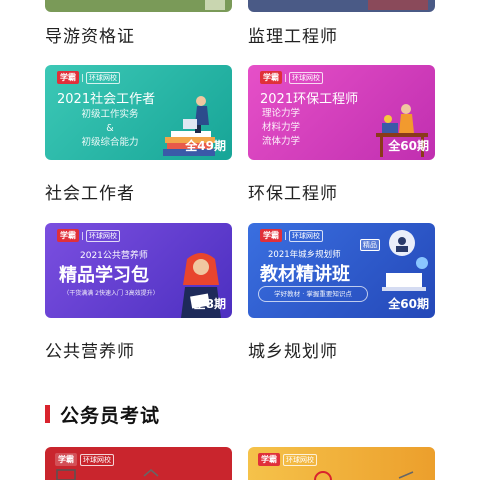 The height and width of the screenshot is (480, 480). I want to click on banner-big-title: 教材精讲班, so click(305, 274).